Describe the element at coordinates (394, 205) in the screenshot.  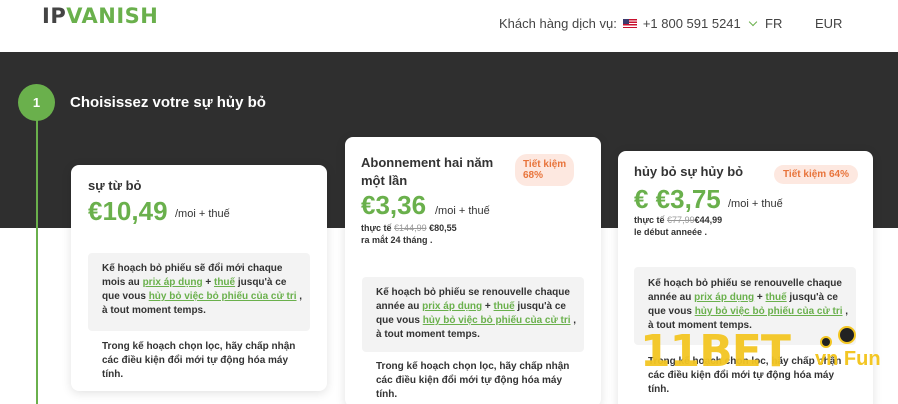
I see `plan-price: €3,36` at that location.